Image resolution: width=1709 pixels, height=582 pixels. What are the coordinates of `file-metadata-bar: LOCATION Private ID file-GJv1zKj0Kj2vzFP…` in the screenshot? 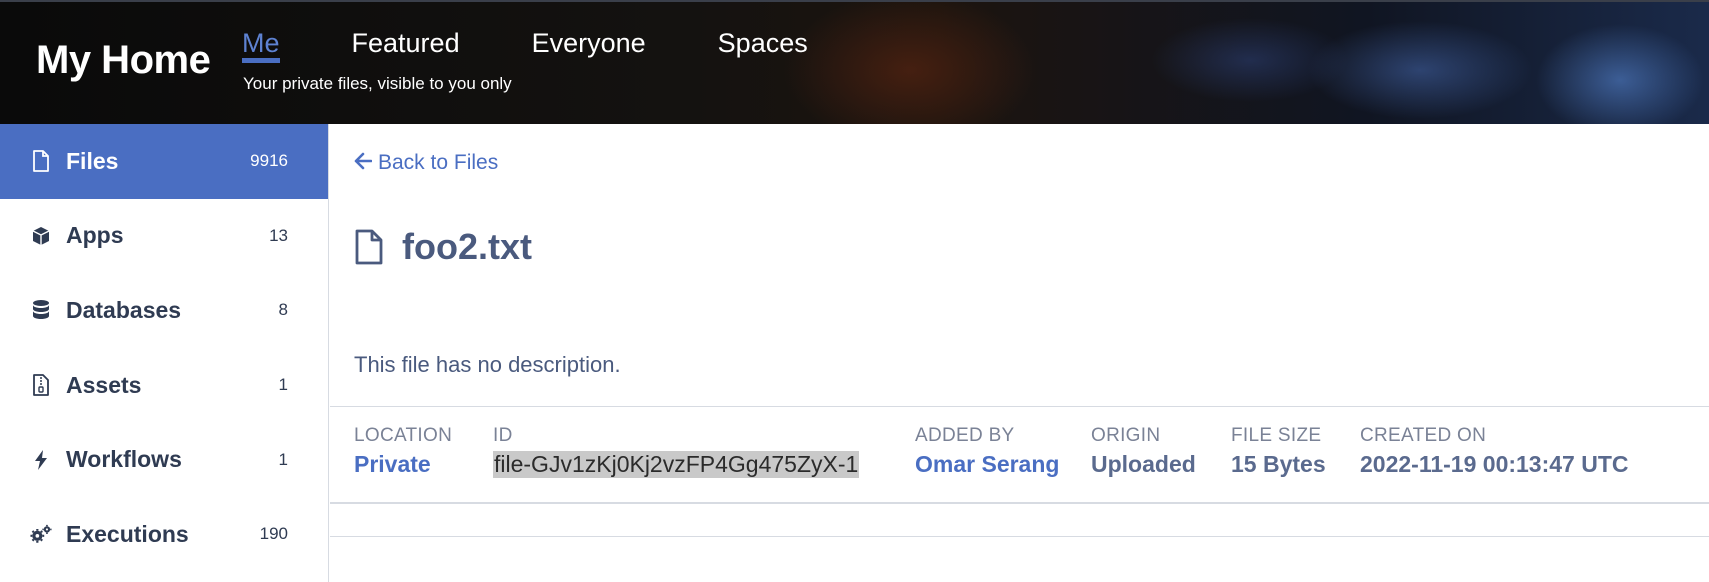 It's located at (1019, 455).